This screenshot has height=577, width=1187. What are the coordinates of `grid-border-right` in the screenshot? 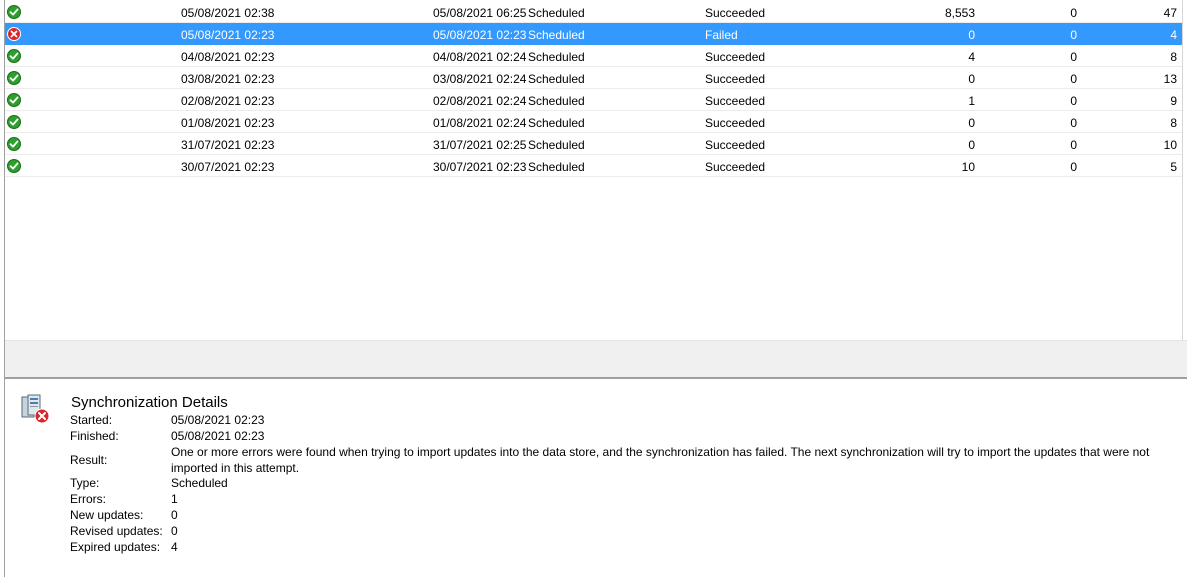 It's located at (1182, 170).